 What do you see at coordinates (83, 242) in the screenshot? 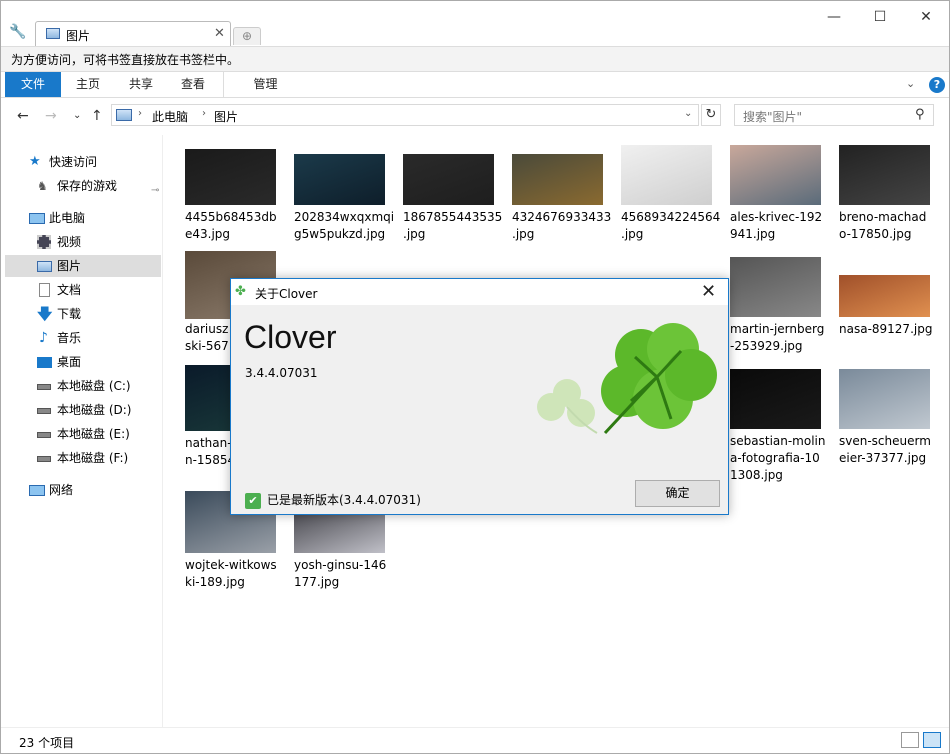
I see `sidebar-item-videos: 视频` at bounding box center [83, 242].